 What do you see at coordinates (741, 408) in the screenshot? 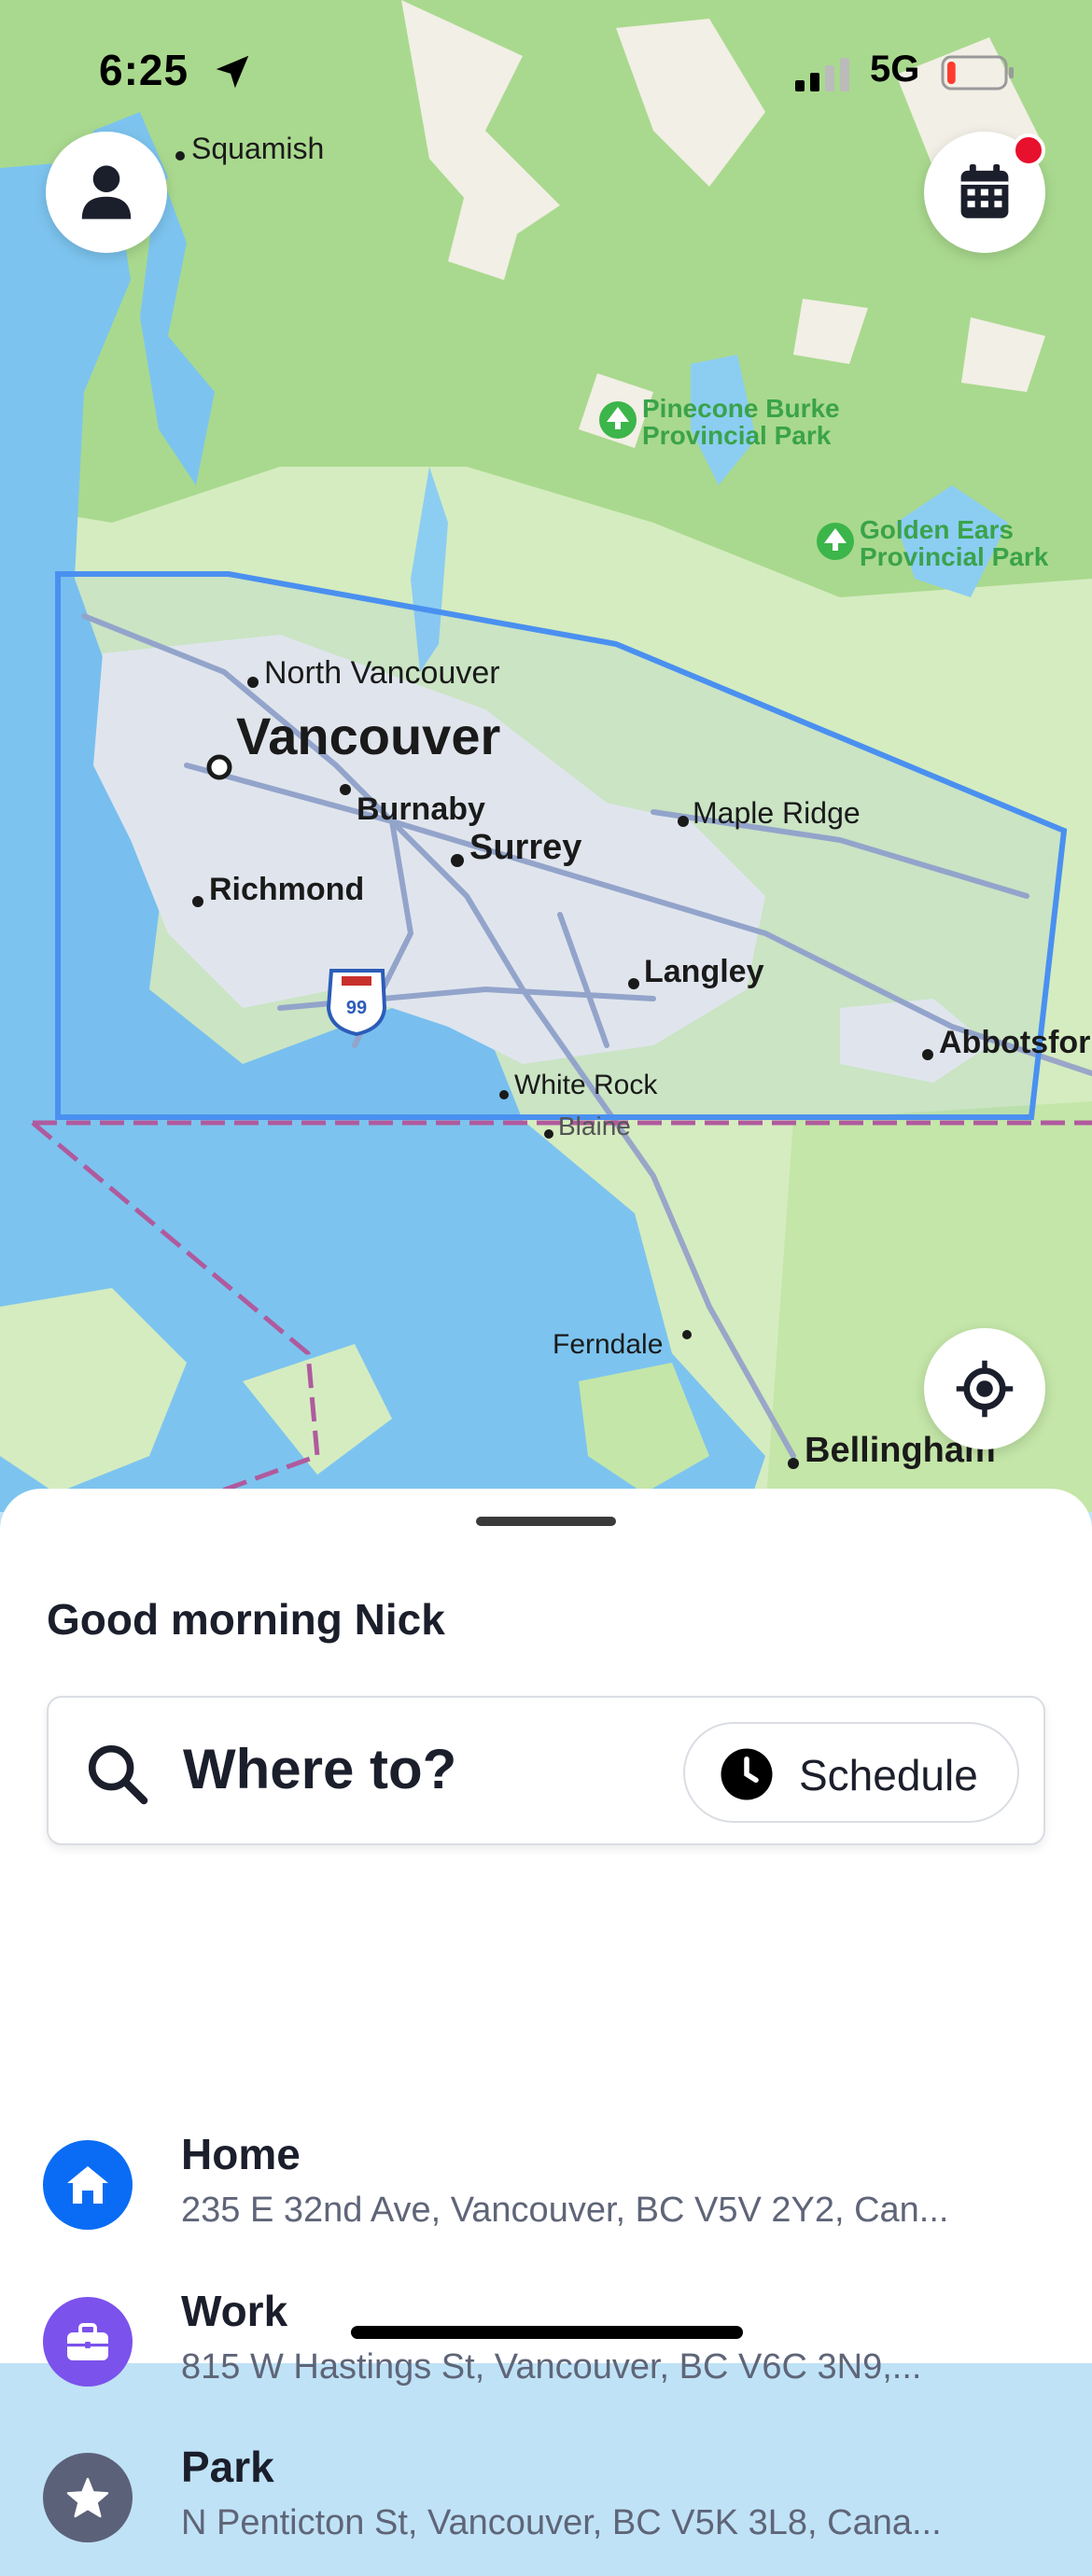
I see `map-label-pinecone: Pinecone Burke` at bounding box center [741, 408].